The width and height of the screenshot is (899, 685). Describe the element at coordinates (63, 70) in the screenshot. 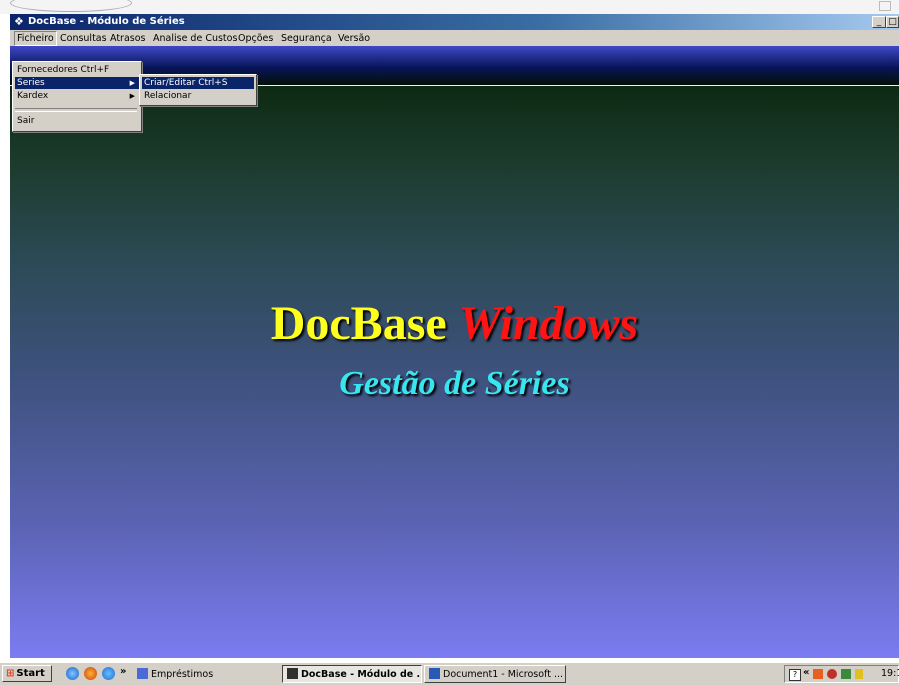

I see `menu-item-fornecedores-label: Fornecedores Ctrl+F` at that location.